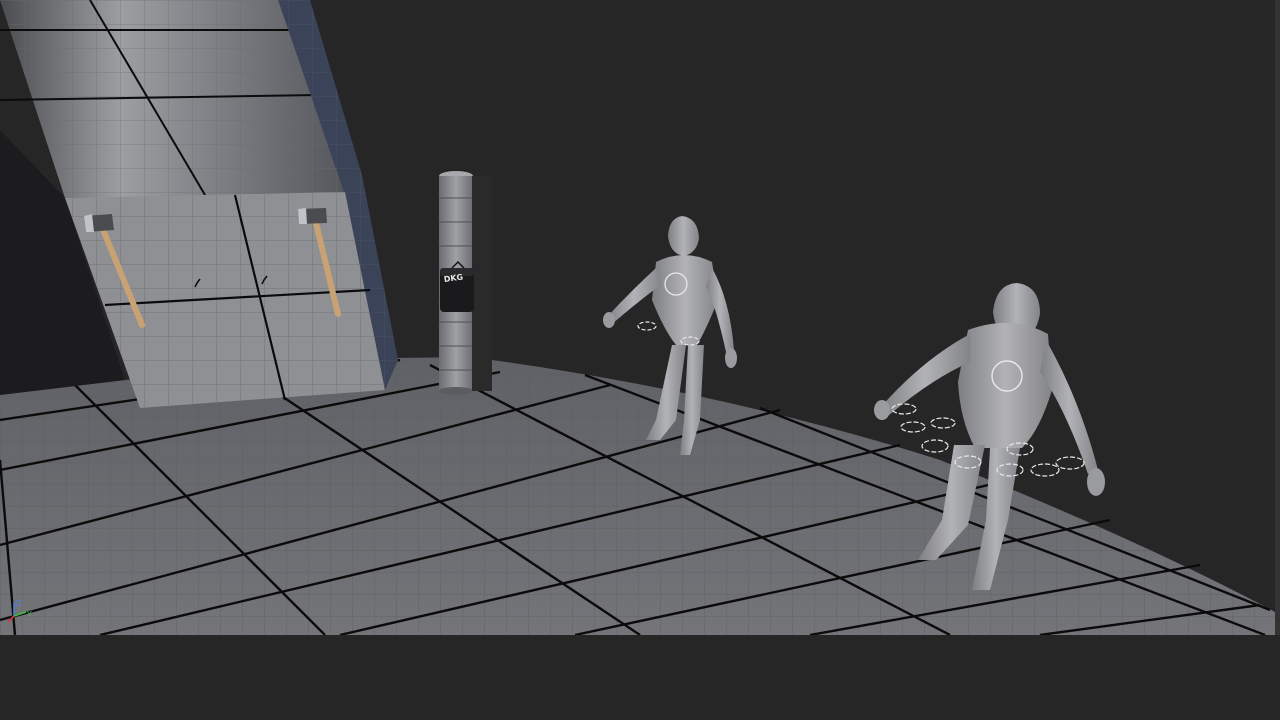  Describe the element at coordinates (457, 286) in the screenshot. I see `punching-bag: DKG` at that location.